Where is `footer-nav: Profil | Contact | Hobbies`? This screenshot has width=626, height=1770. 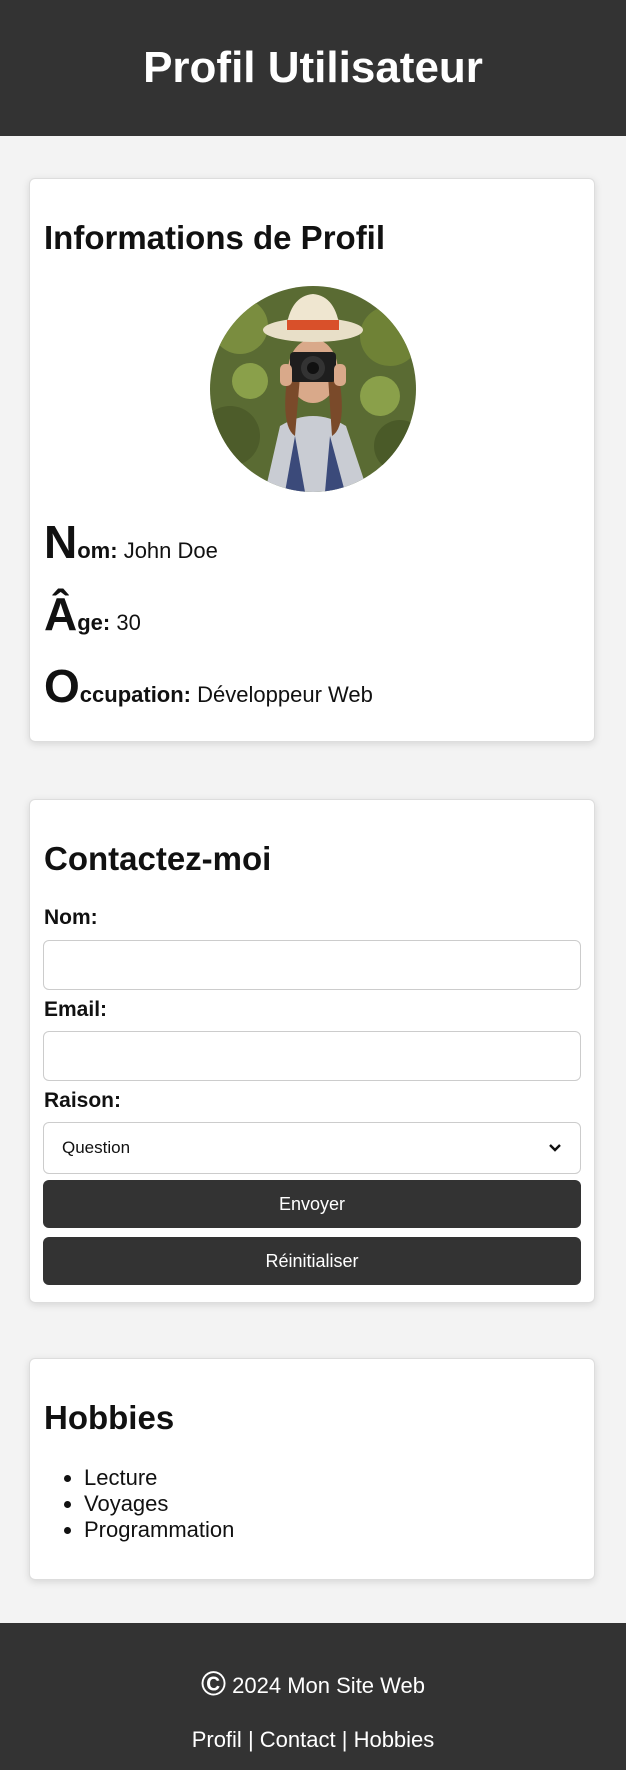
footer-nav: Profil | Contact | Hobbies is located at coordinates (313, 1740).